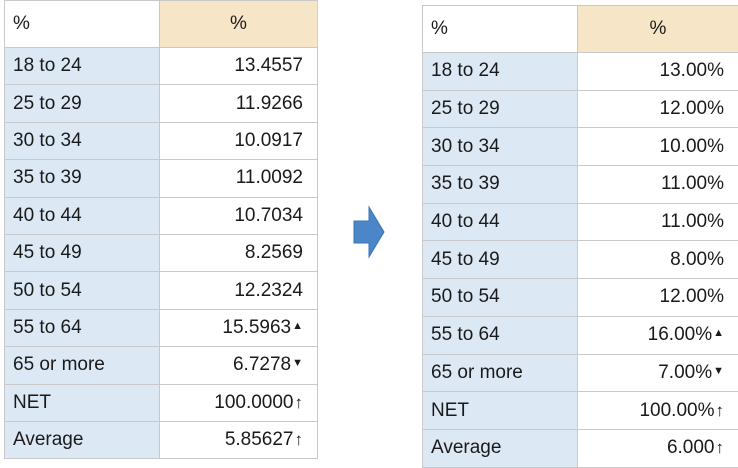  I want to click on row-value: 10.0917, so click(239, 140).